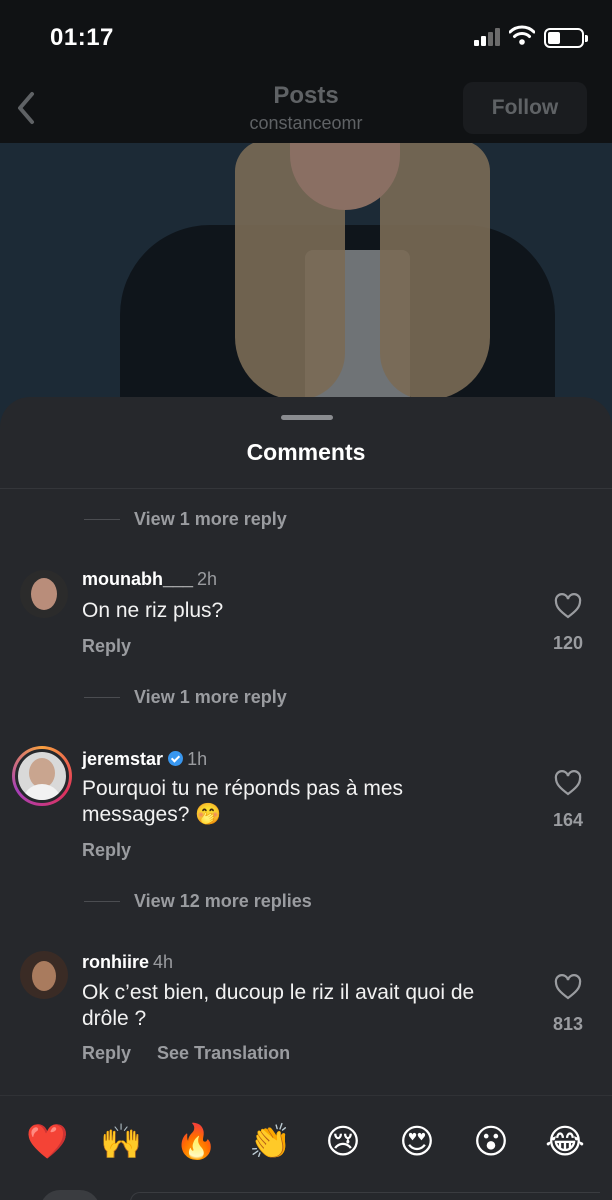 The width and height of the screenshot is (612, 1200). I want to click on status-bar: 01:17, so click(306, 39).